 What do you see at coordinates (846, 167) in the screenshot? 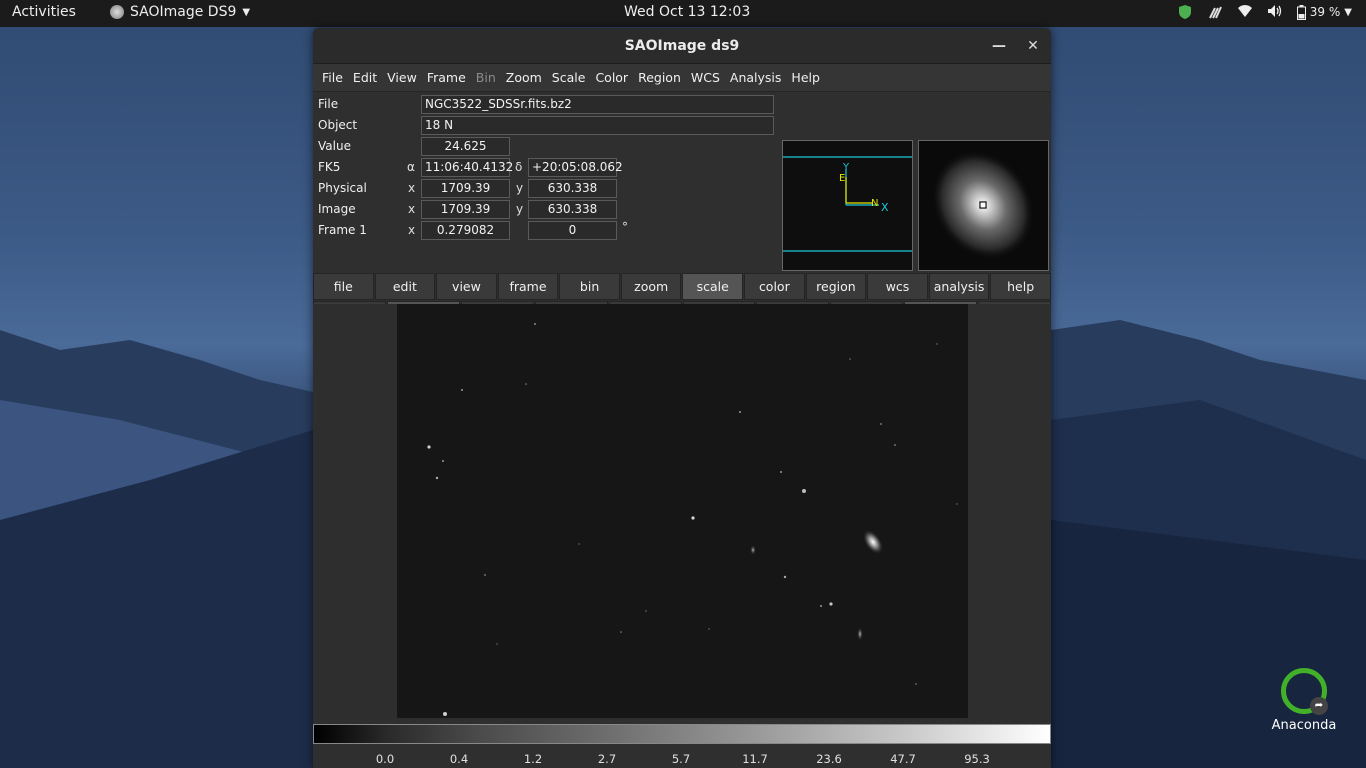
I see `panner-axis-y: Y` at bounding box center [846, 167].